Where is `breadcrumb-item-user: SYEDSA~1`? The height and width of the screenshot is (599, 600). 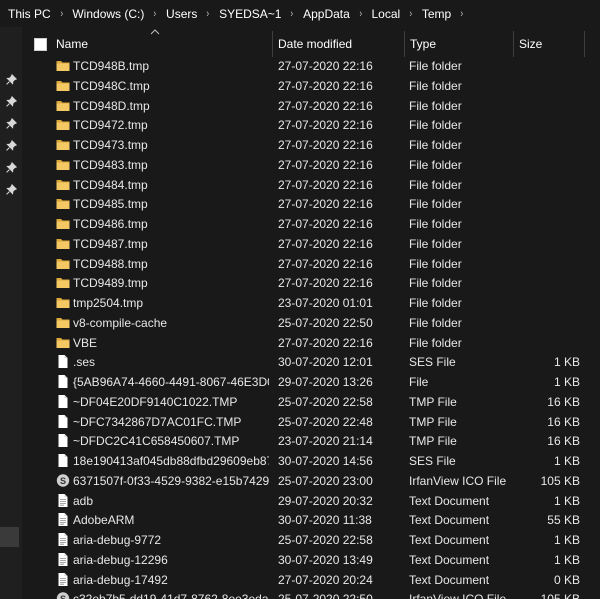 breadcrumb-item-user: SYEDSA~1 is located at coordinates (250, 14).